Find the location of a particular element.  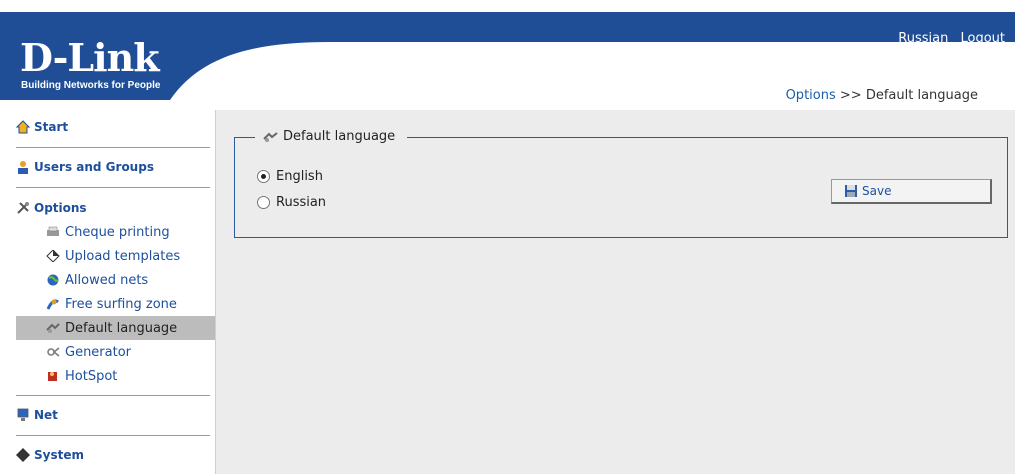

globe-icon is located at coordinates (53, 280).